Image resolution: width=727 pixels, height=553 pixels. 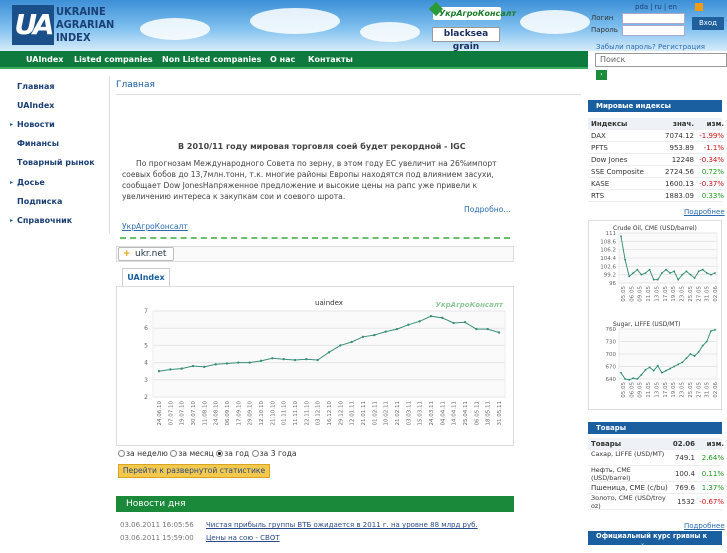 What do you see at coordinates (455, 413) in the screenshot?
I see `x-tick-label: 14.04.11` at bounding box center [455, 413].